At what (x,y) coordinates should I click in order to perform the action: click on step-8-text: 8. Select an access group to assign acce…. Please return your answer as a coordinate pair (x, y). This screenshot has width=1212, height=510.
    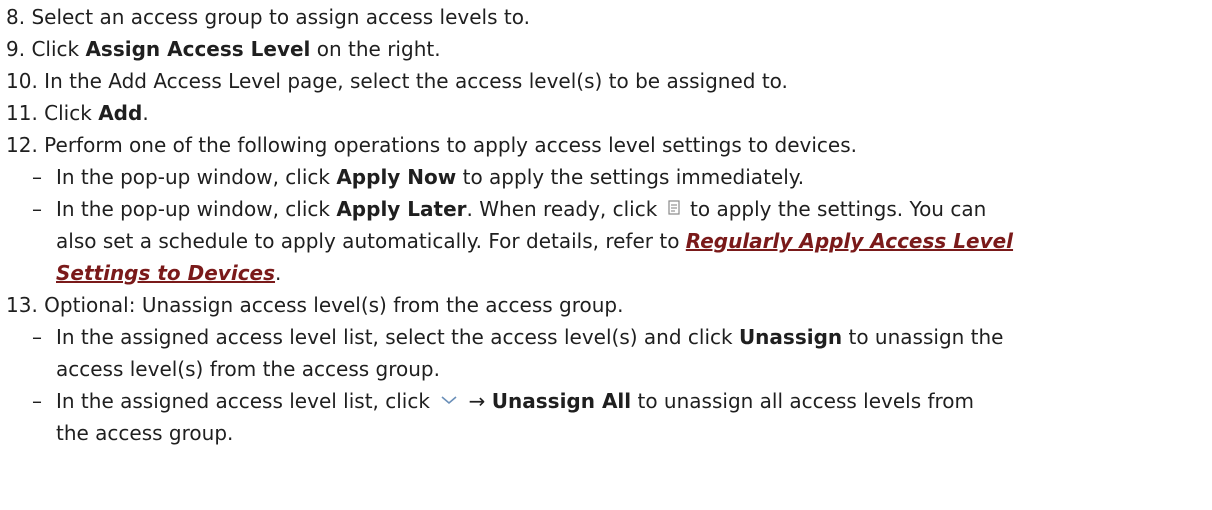
    Looking at the image, I should click on (268, 17).